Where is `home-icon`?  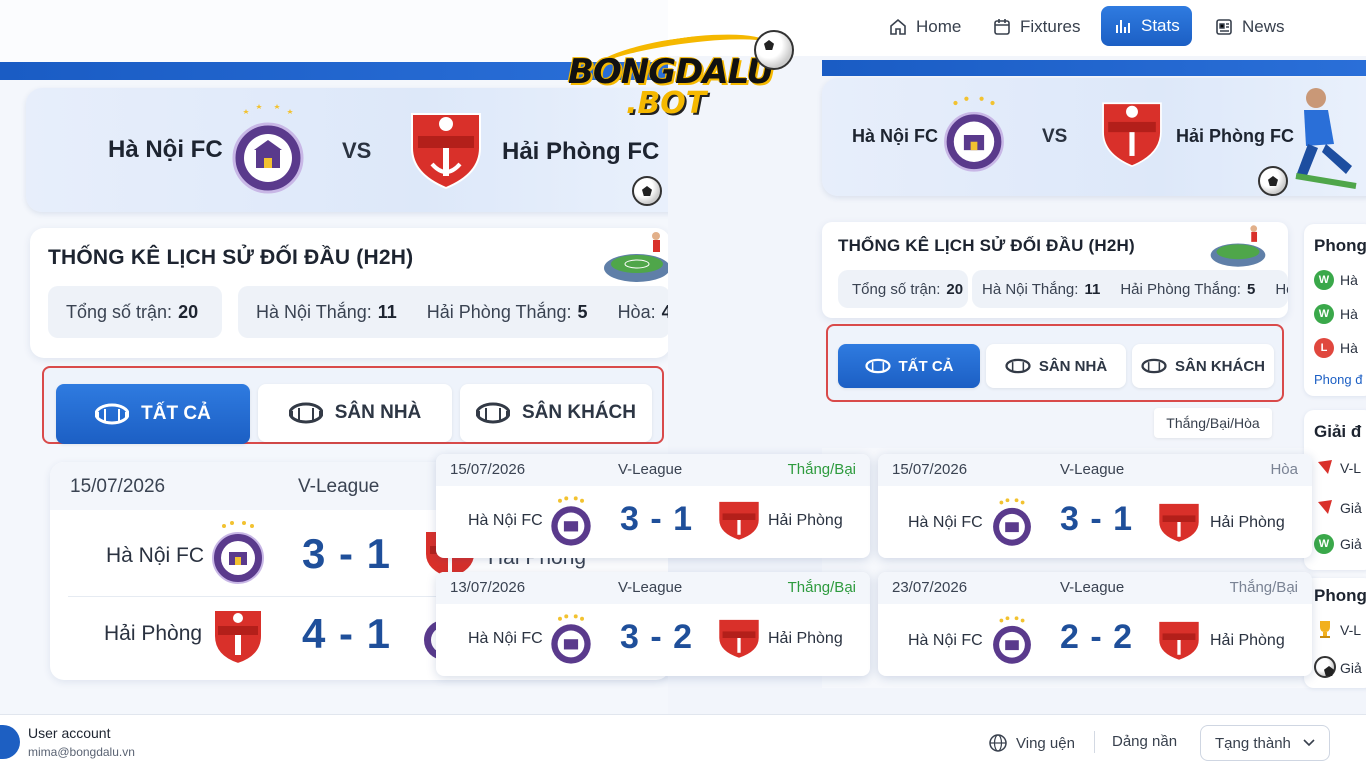 home-icon is located at coordinates (898, 26).